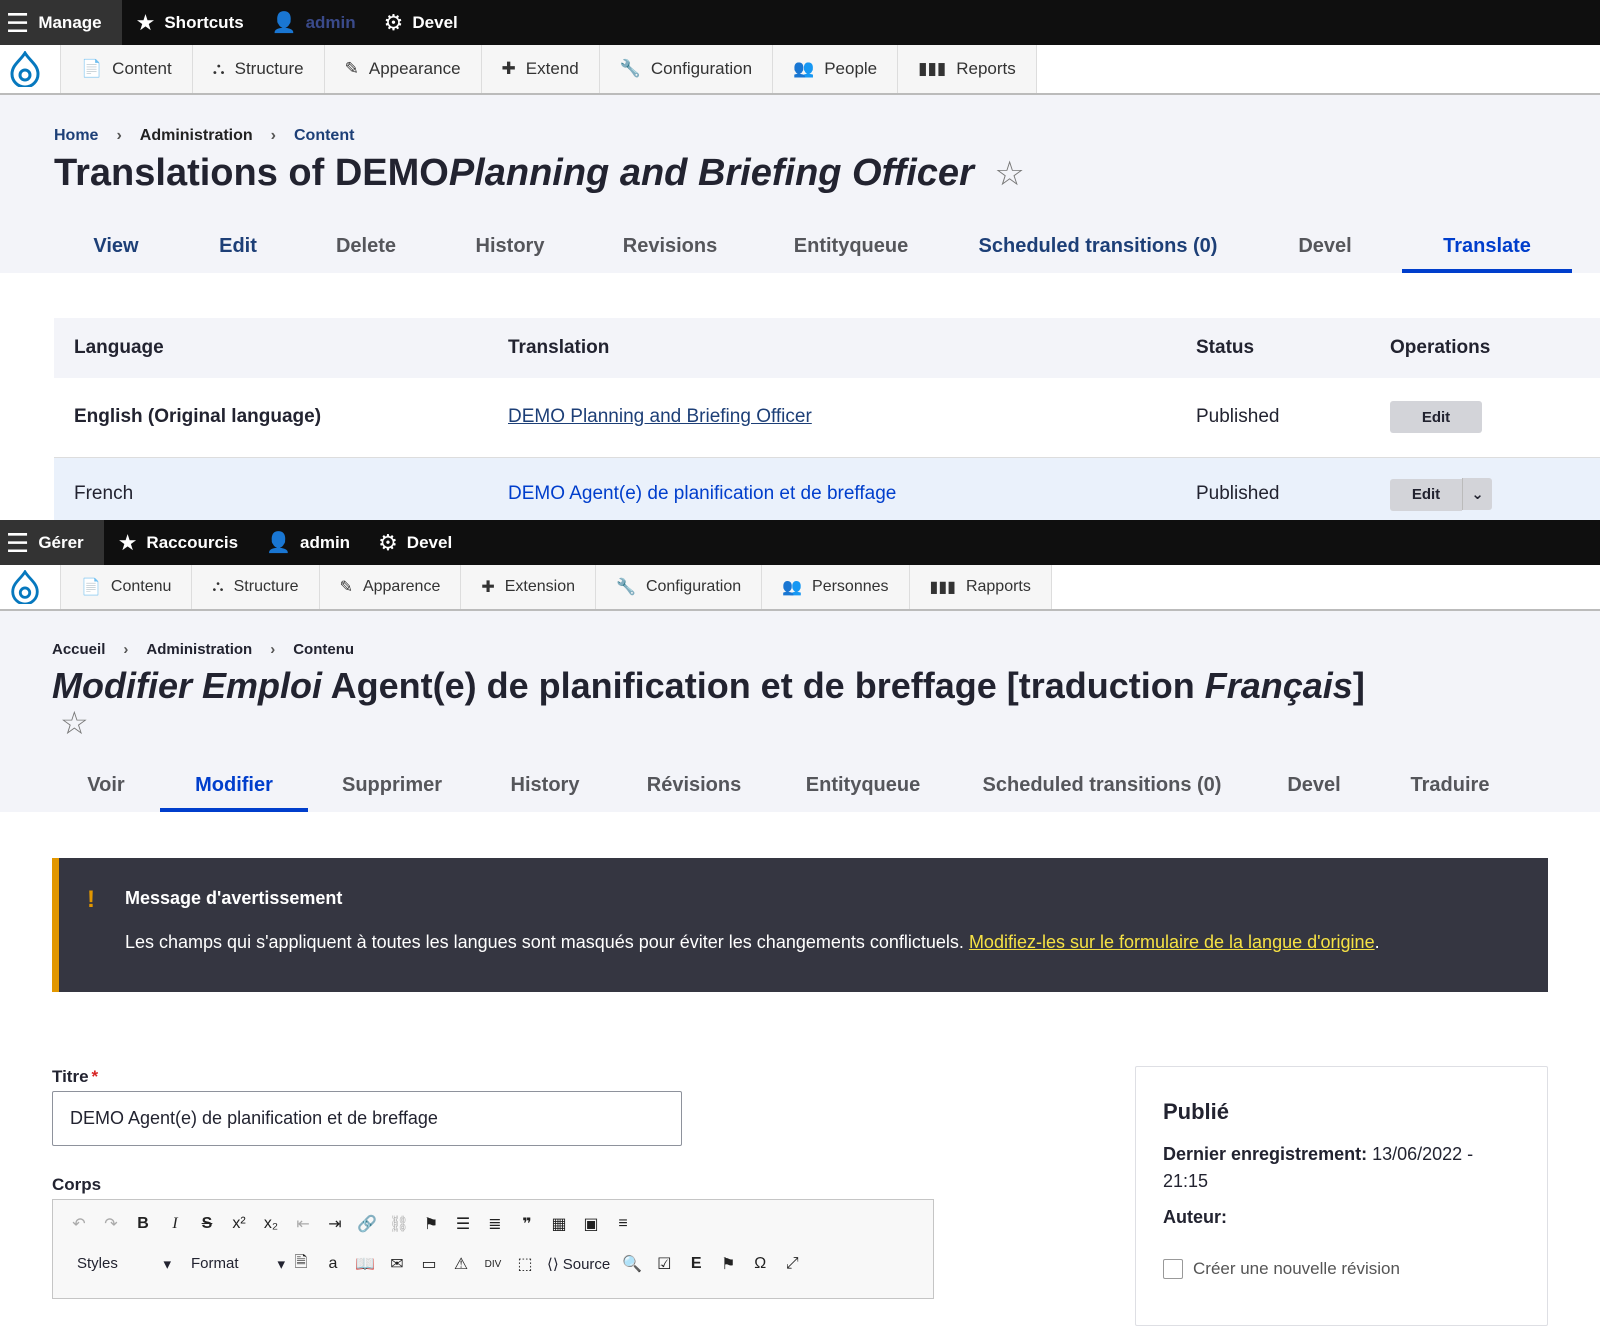 The width and height of the screenshot is (1600, 1326). Describe the element at coordinates (111, 1224) in the screenshot. I see `redo-icon: ↷` at that location.